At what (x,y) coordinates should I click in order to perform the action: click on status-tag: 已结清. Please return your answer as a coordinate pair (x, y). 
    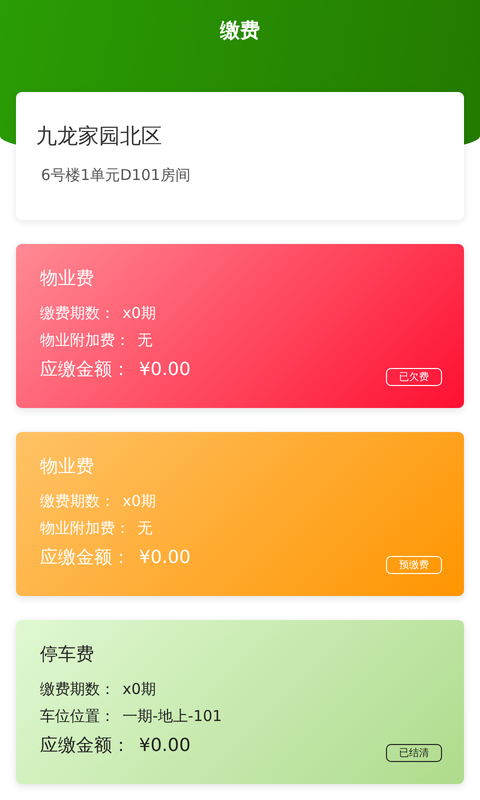
    Looking at the image, I should click on (414, 753).